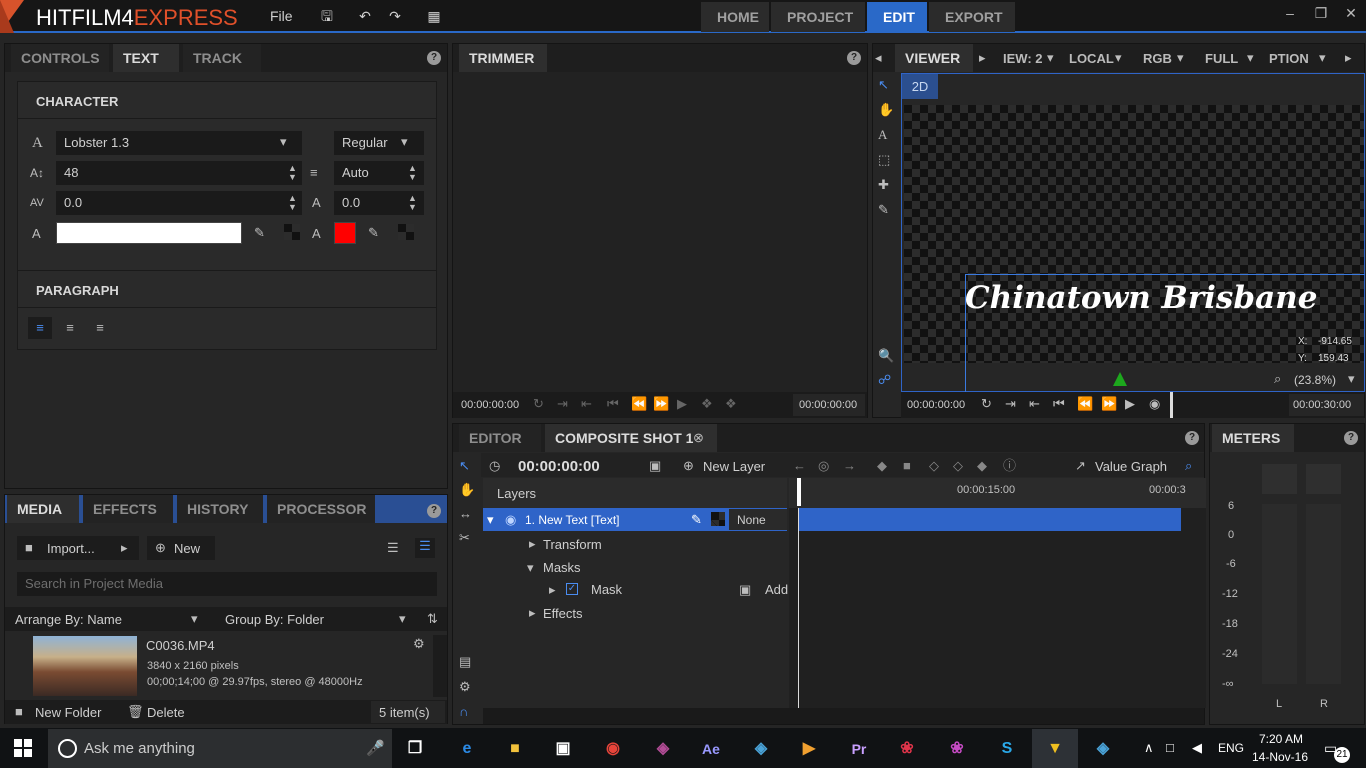  What do you see at coordinates (440, 666) in the screenshot?
I see `scrollbar` at bounding box center [440, 666].